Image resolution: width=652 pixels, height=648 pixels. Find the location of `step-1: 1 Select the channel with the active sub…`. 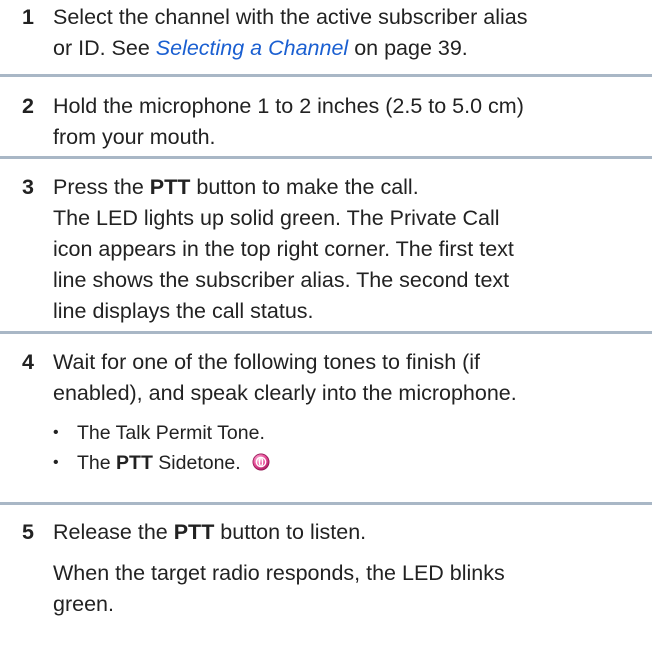

step-1: 1 Select the channel with the active sub… is located at coordinates (326, 38).